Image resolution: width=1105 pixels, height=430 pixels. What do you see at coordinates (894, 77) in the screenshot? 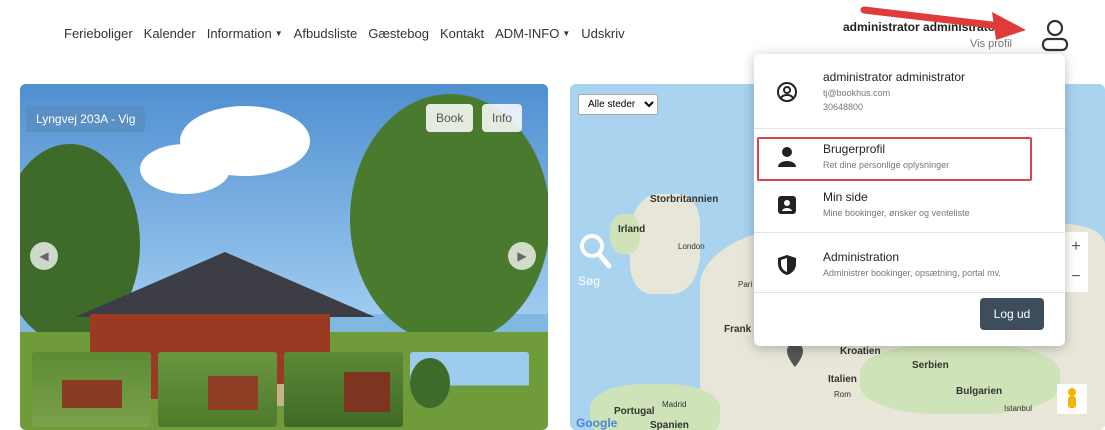
I see `account-name: administrator administrator` at bounding box center [894, 77].